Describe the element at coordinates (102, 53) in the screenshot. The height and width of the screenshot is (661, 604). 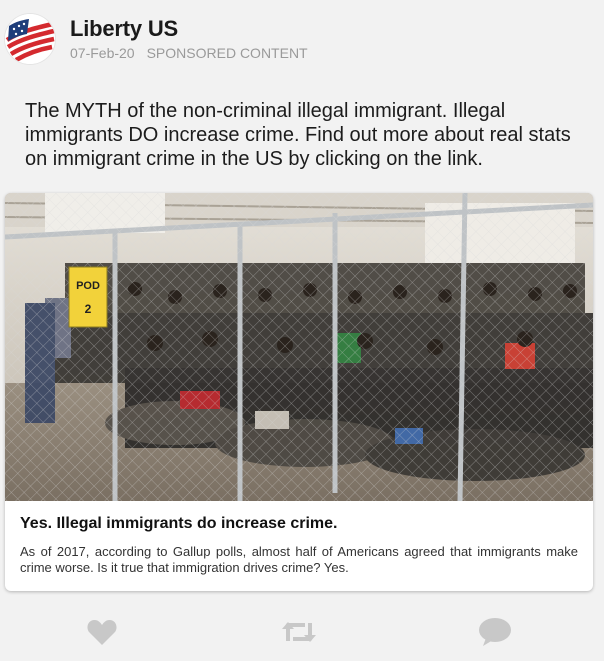
I see `post-date: 07-Feb-20` at that location.